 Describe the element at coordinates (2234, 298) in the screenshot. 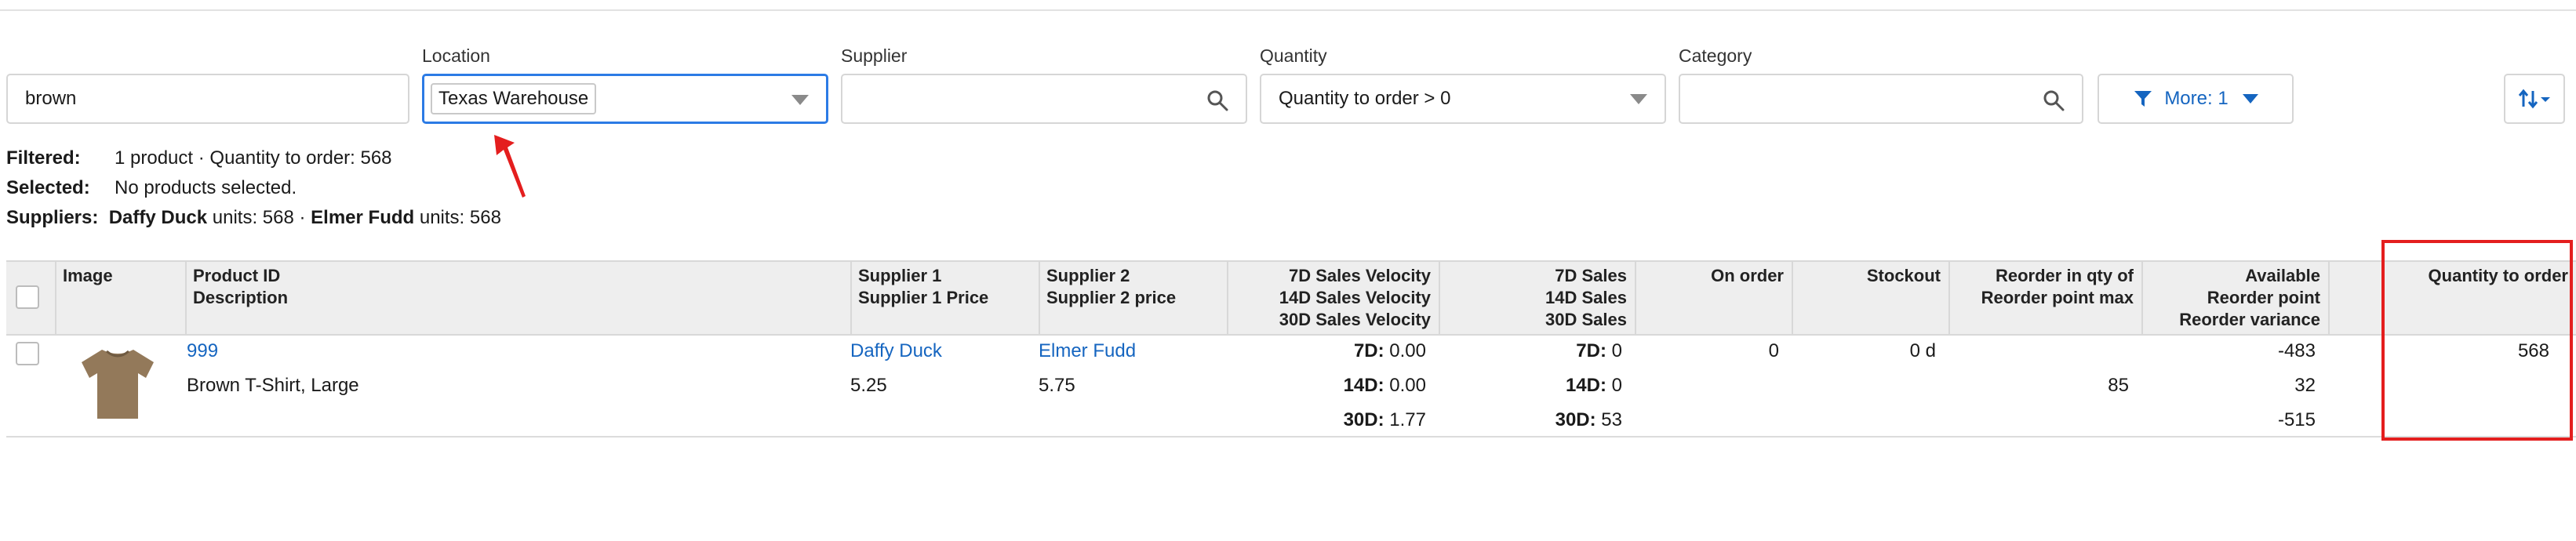

I see `col-available: Available Reorder point Reorder variance` at that location.